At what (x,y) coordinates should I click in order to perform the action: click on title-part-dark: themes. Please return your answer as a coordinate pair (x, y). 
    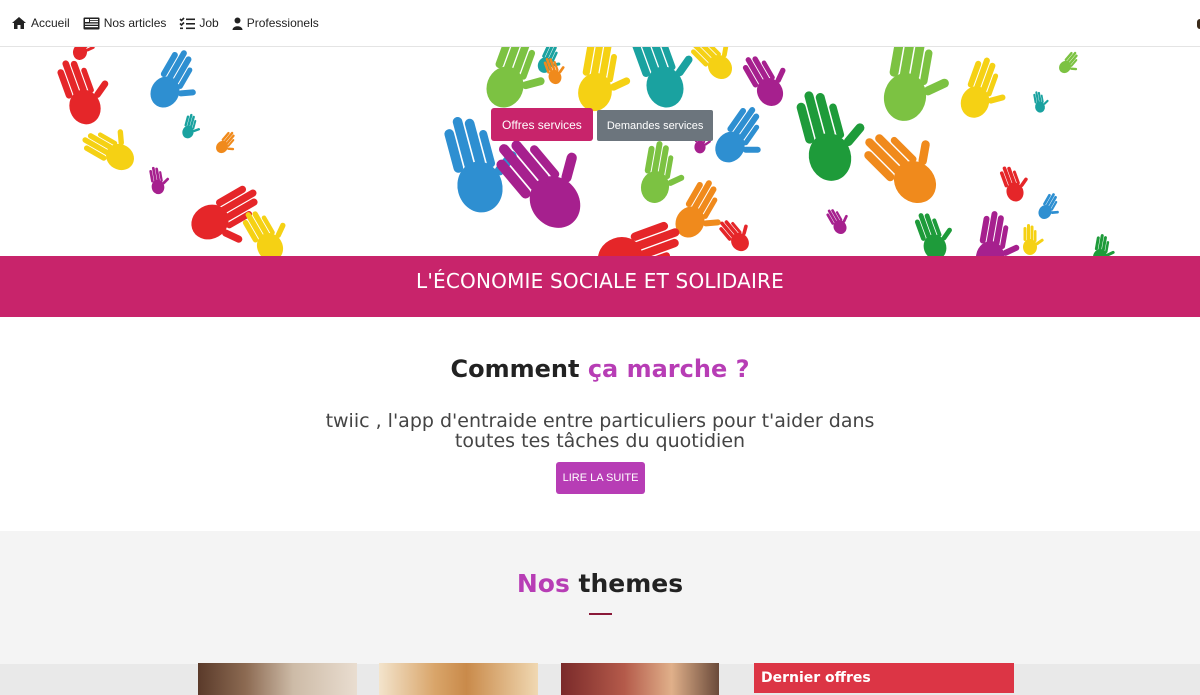
    Looking at the image, I should click on (631, 583).